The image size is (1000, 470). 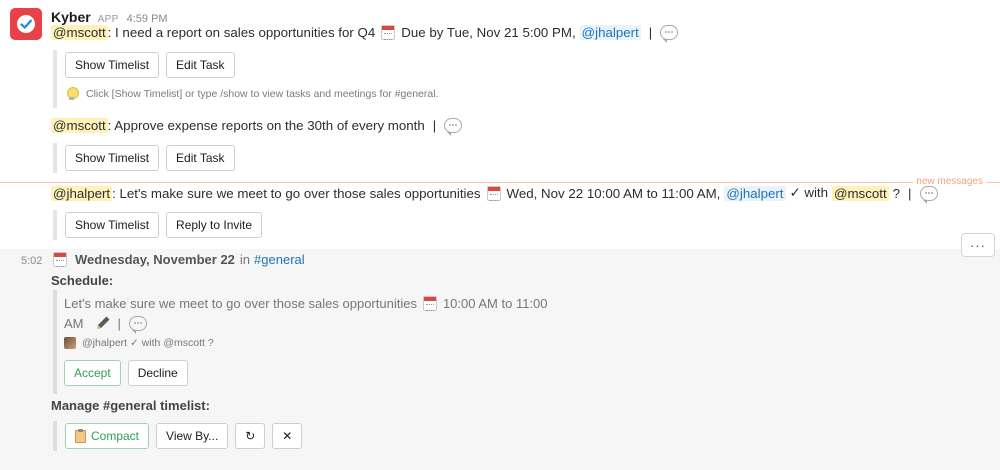 I want to click on mention-creator: @jhalpert, so click(x=610, y=32).